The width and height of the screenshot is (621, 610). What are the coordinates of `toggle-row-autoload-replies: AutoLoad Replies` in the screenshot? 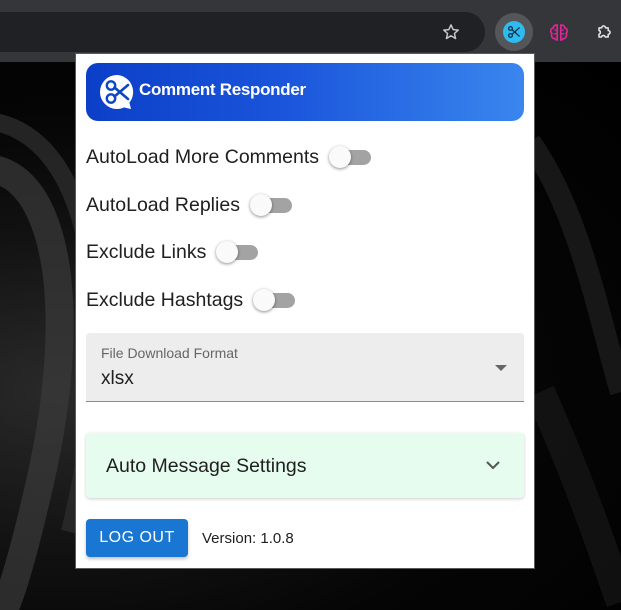 It's located at (191, 205).